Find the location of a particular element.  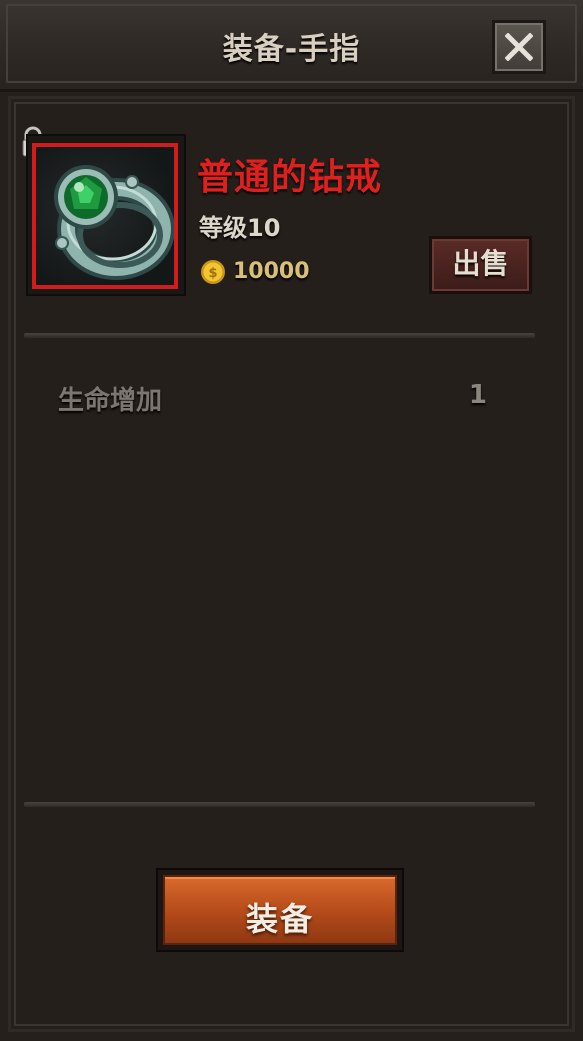

equip-button: 装备 is located at coordinates (280, 910).